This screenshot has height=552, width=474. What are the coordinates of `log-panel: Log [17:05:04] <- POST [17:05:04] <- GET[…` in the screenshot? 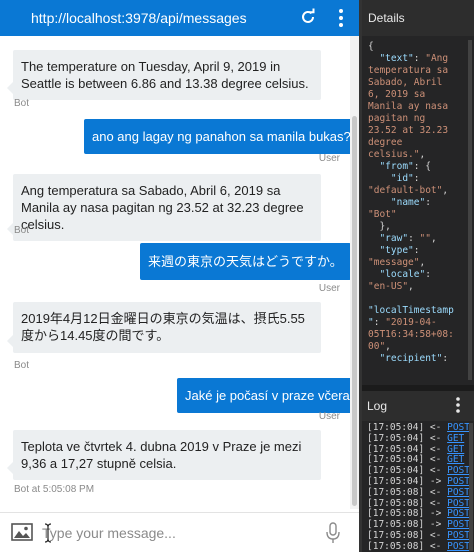 It's located at (418, 471).